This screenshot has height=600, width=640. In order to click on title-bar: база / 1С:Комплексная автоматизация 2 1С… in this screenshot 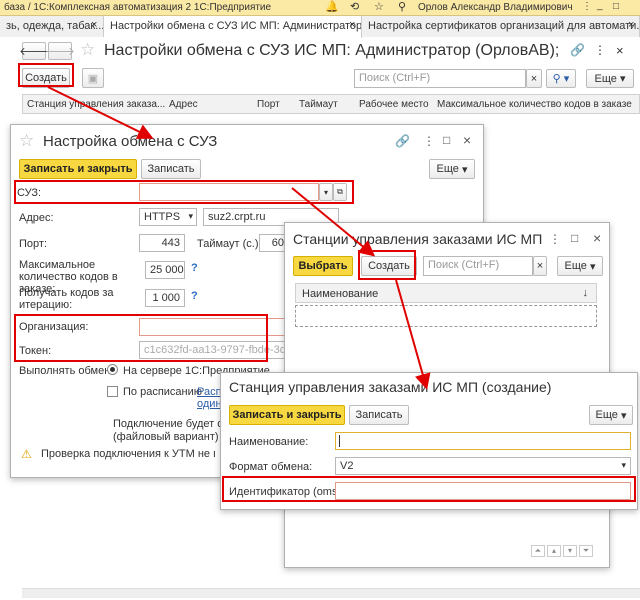, I will do `click(320, 8)`.